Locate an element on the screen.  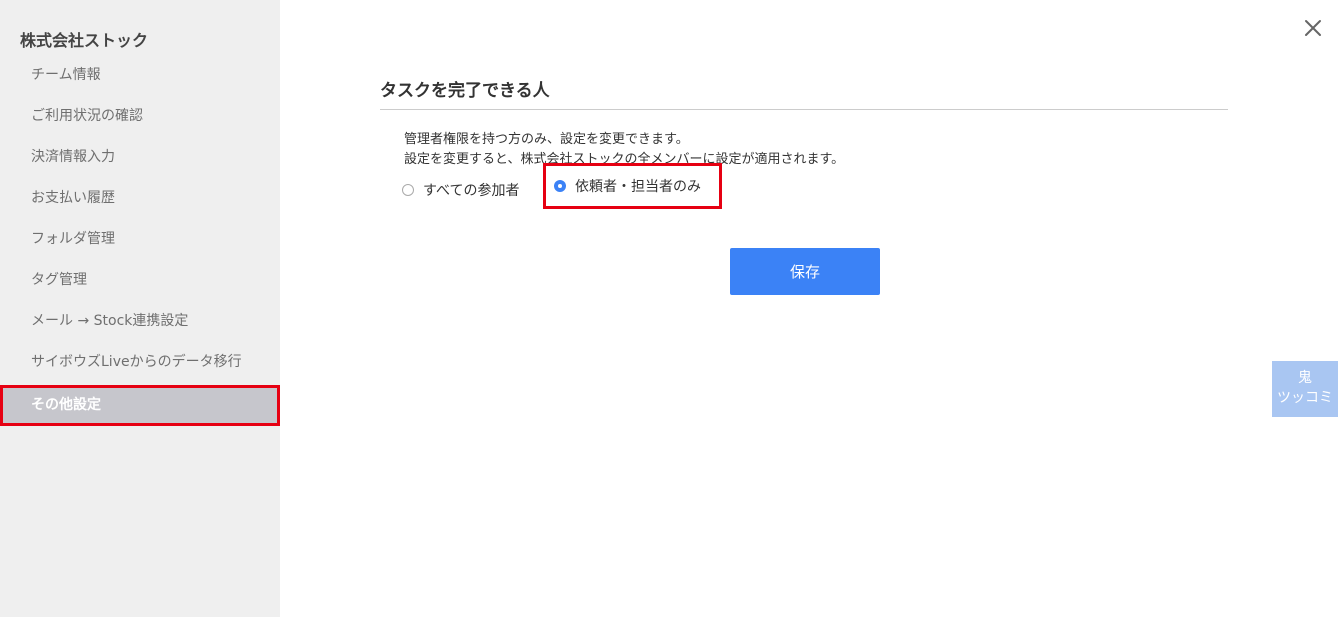
description-line-2: 設定を変更すると、株式会社ストックの全メンバーに設定が適用されます。 is located at coordinates (624, 159).